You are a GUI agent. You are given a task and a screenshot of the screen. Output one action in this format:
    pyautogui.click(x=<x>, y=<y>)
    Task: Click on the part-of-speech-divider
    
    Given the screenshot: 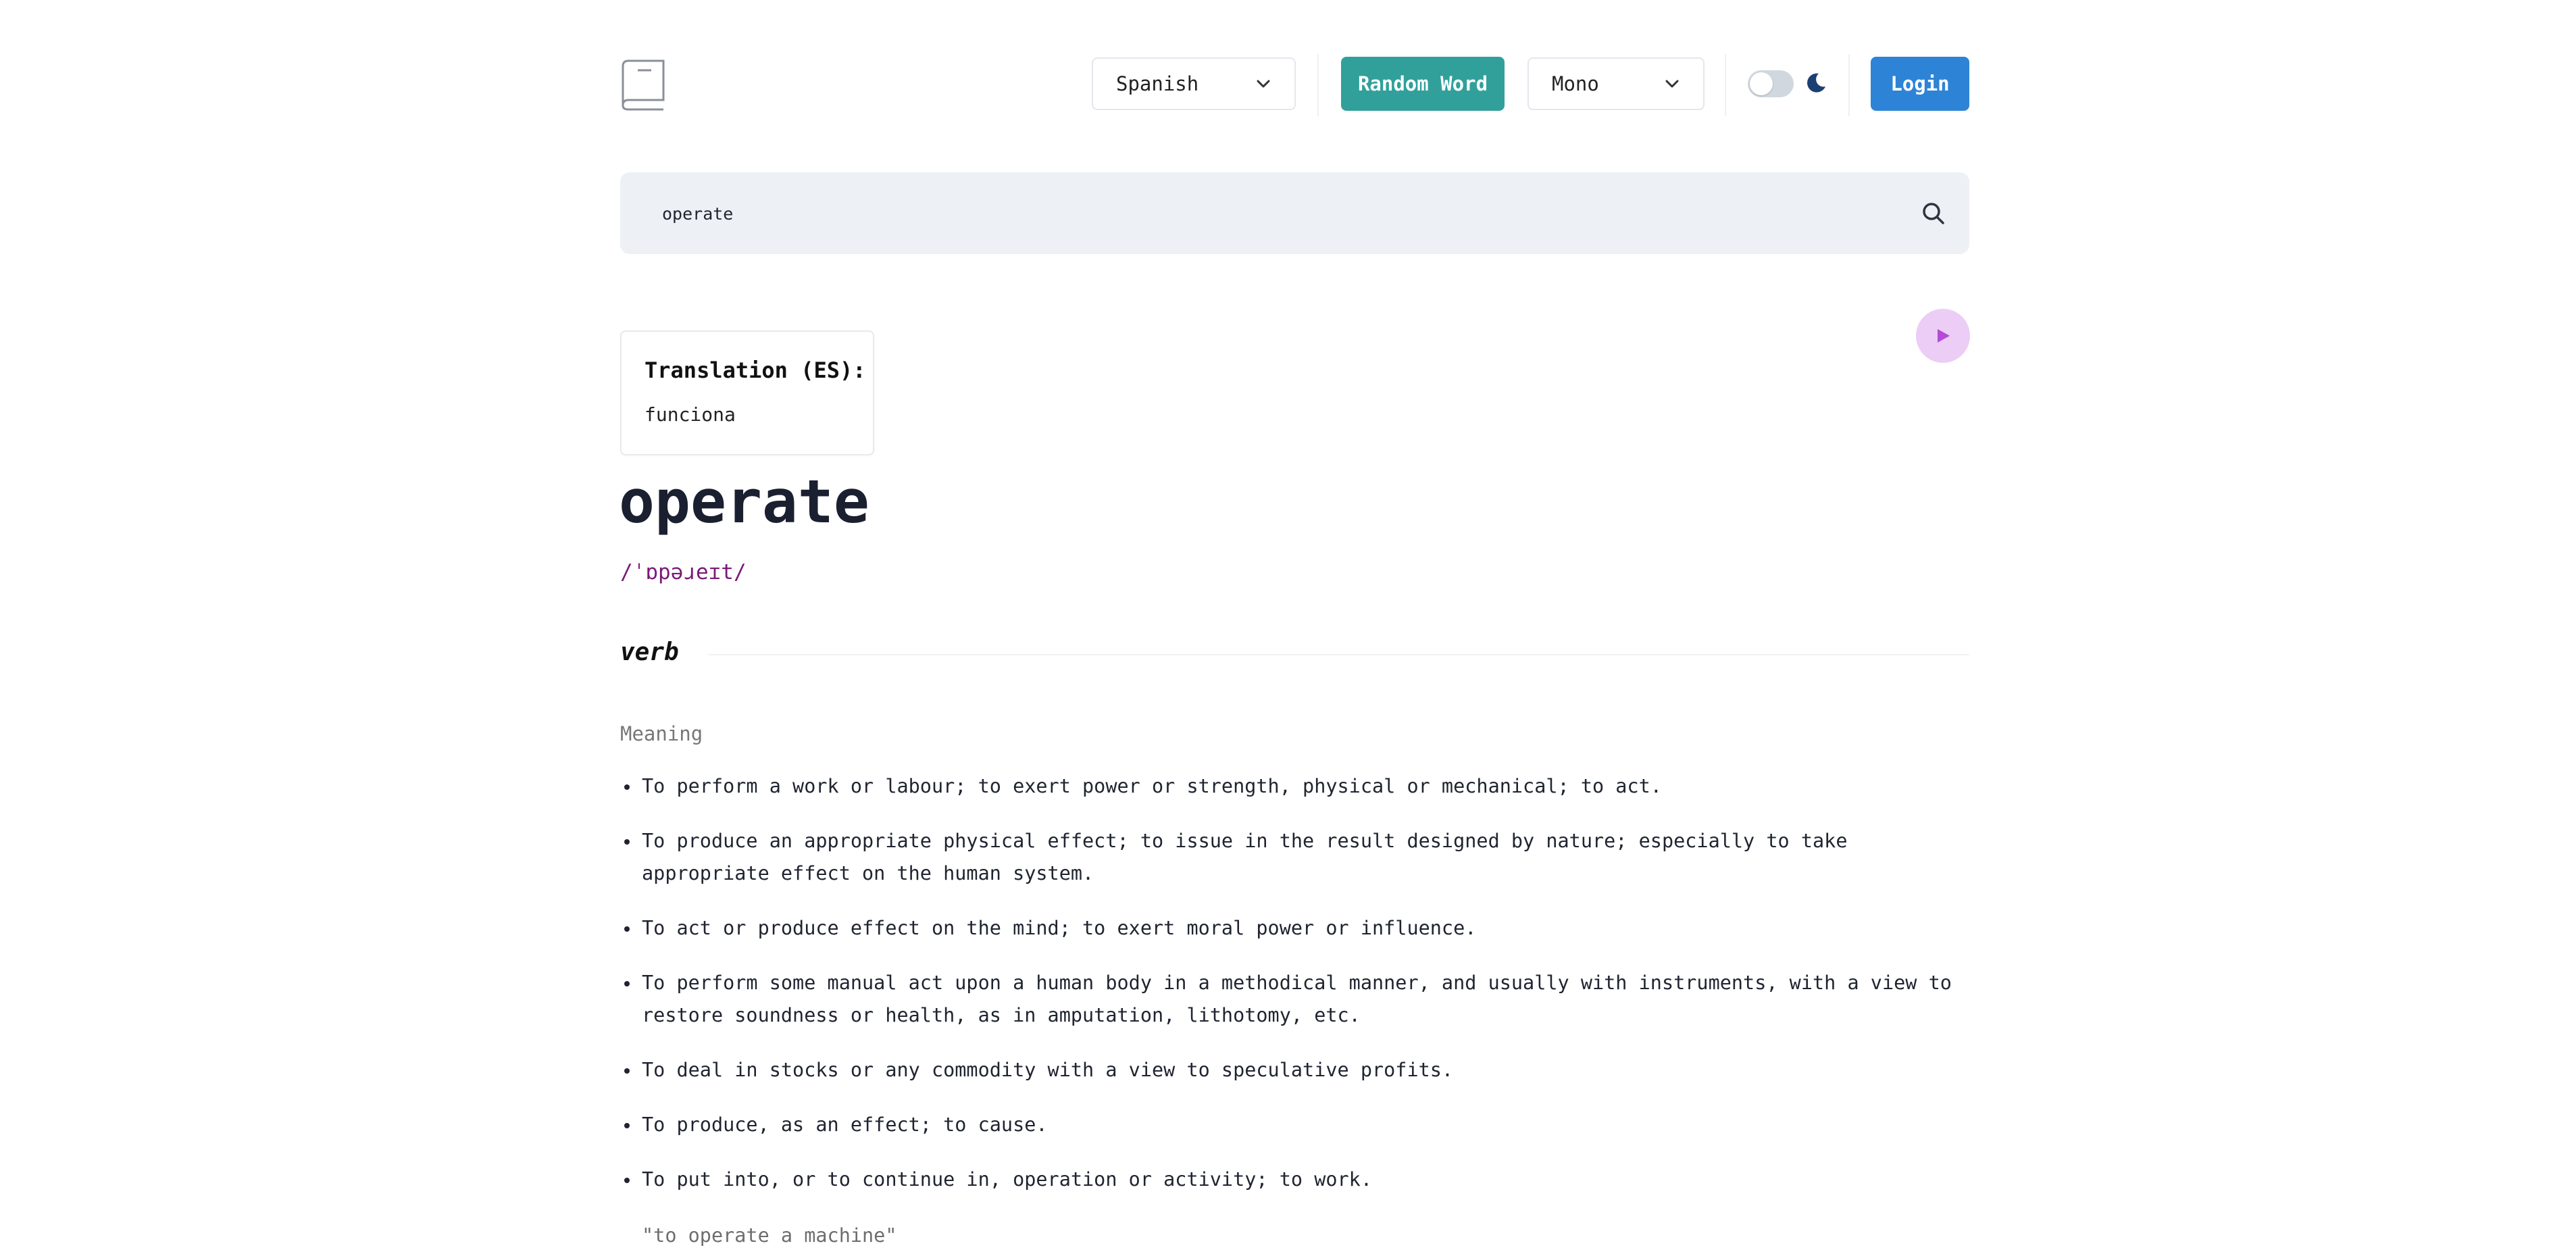 What is the action you would take?
    pyautogui.click(x=1338, y=654)
    